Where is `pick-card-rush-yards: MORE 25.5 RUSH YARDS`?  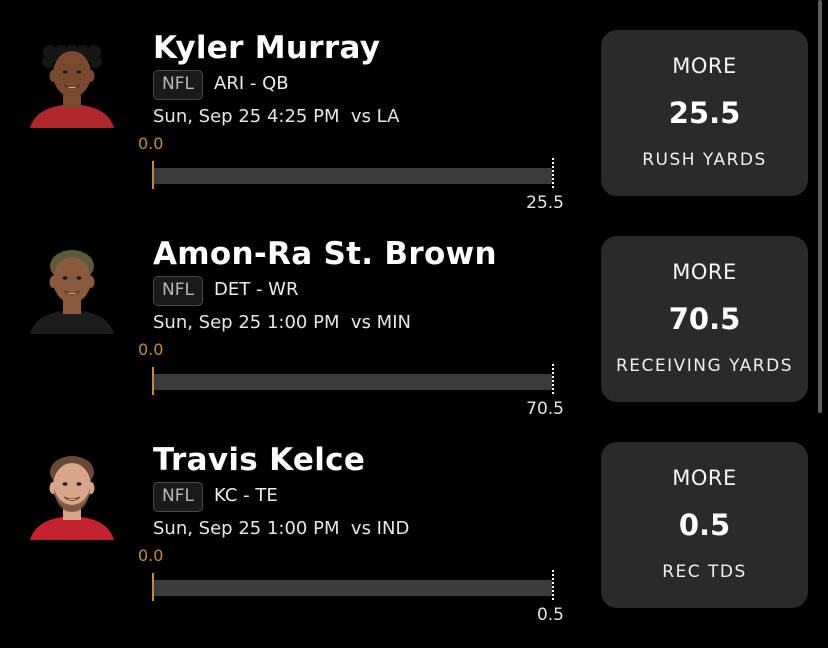 pick-card-rush-yards: MORE 25.5 RUSH YARDS is located at coordinates (704, 113).